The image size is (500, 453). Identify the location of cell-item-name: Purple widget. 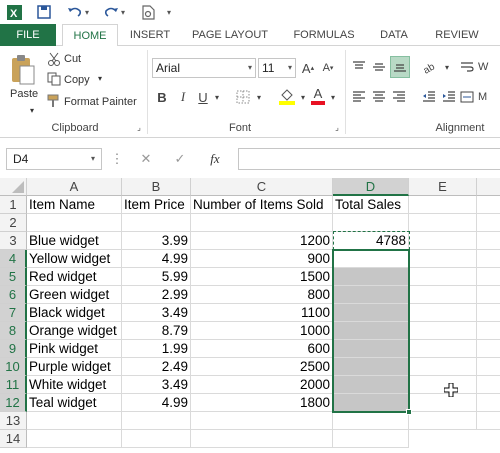
(74, 367).